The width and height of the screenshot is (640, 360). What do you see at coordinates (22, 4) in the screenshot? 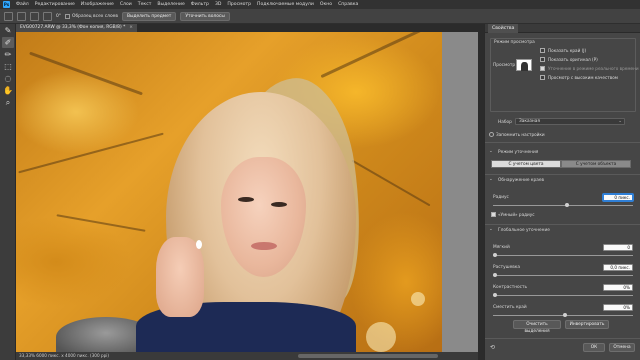
I see `menu-file: Файл` at bounding box center [22, 4].